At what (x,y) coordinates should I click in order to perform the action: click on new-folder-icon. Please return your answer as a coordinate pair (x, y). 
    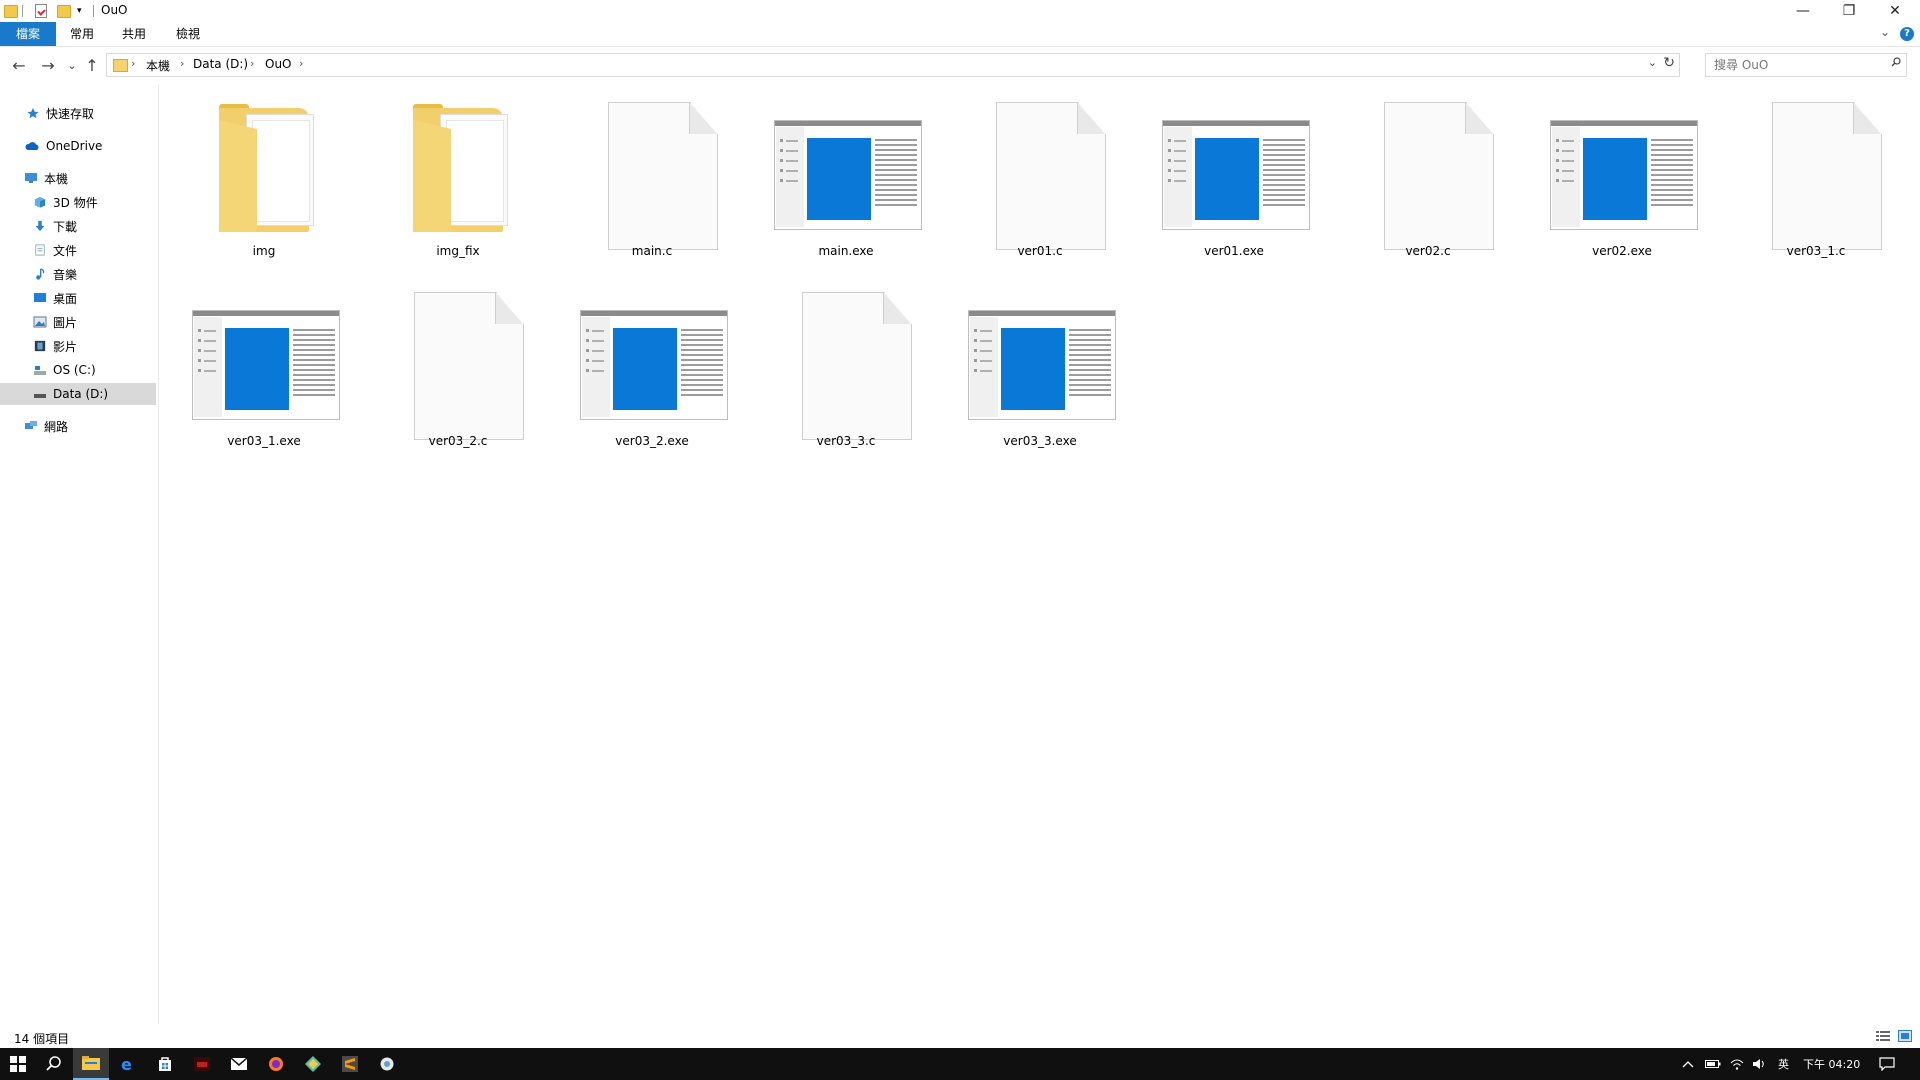
    Looking at the image, I should click on (64, 11).